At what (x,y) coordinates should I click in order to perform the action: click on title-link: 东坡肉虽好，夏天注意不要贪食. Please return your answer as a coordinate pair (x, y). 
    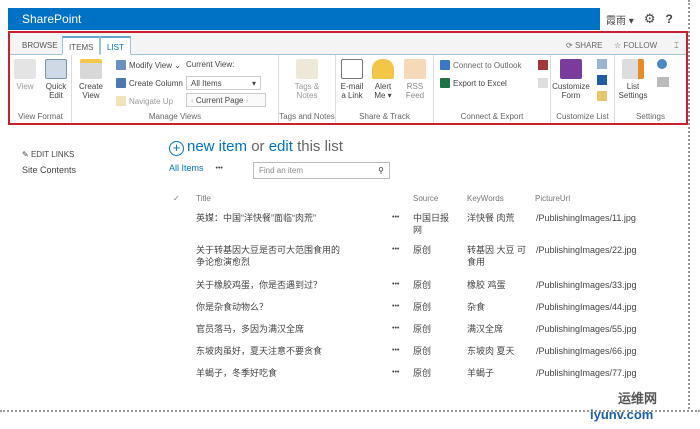
    Looking at the image, I should click on (271, 351).